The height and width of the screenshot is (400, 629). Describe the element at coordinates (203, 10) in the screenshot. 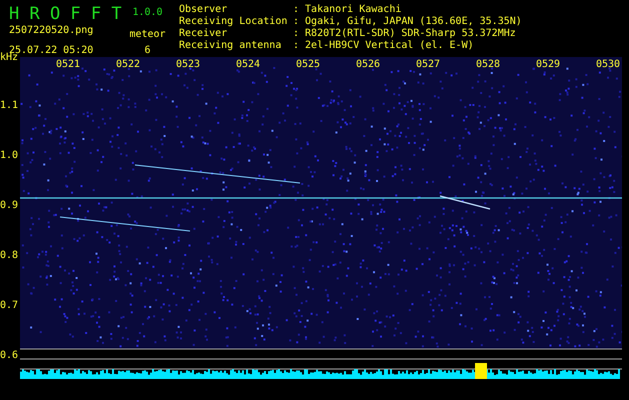

I see `info-label: Observer` at that location.